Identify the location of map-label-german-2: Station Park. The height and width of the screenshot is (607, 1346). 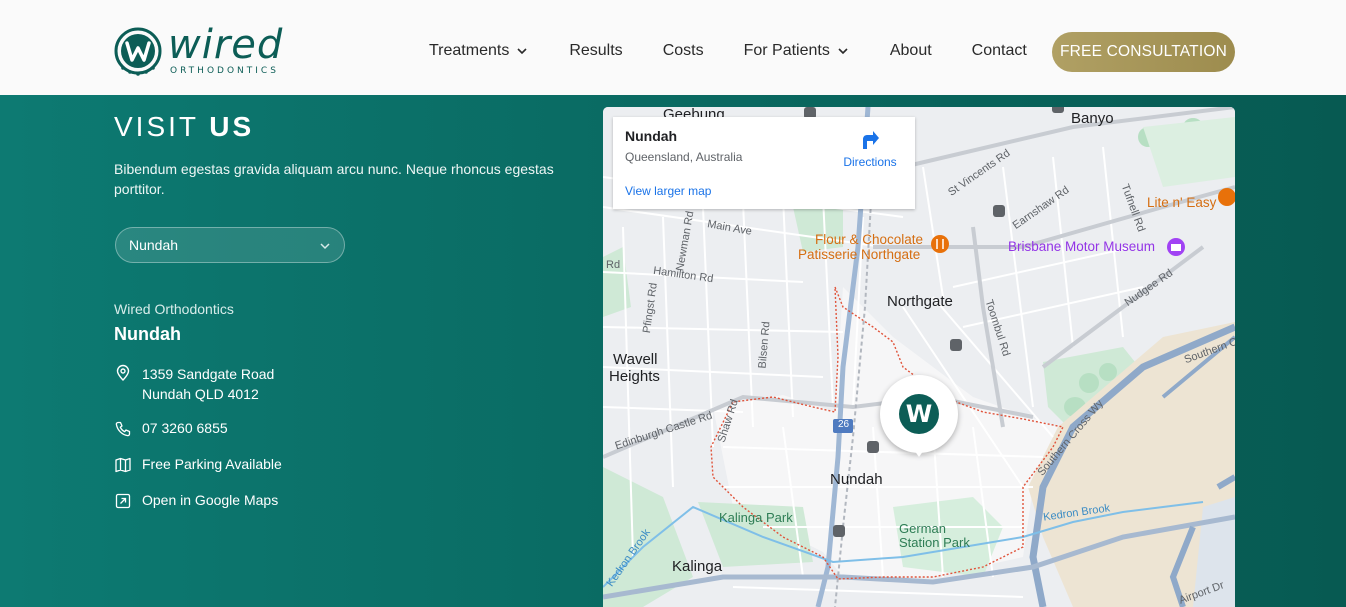
(934, 542).